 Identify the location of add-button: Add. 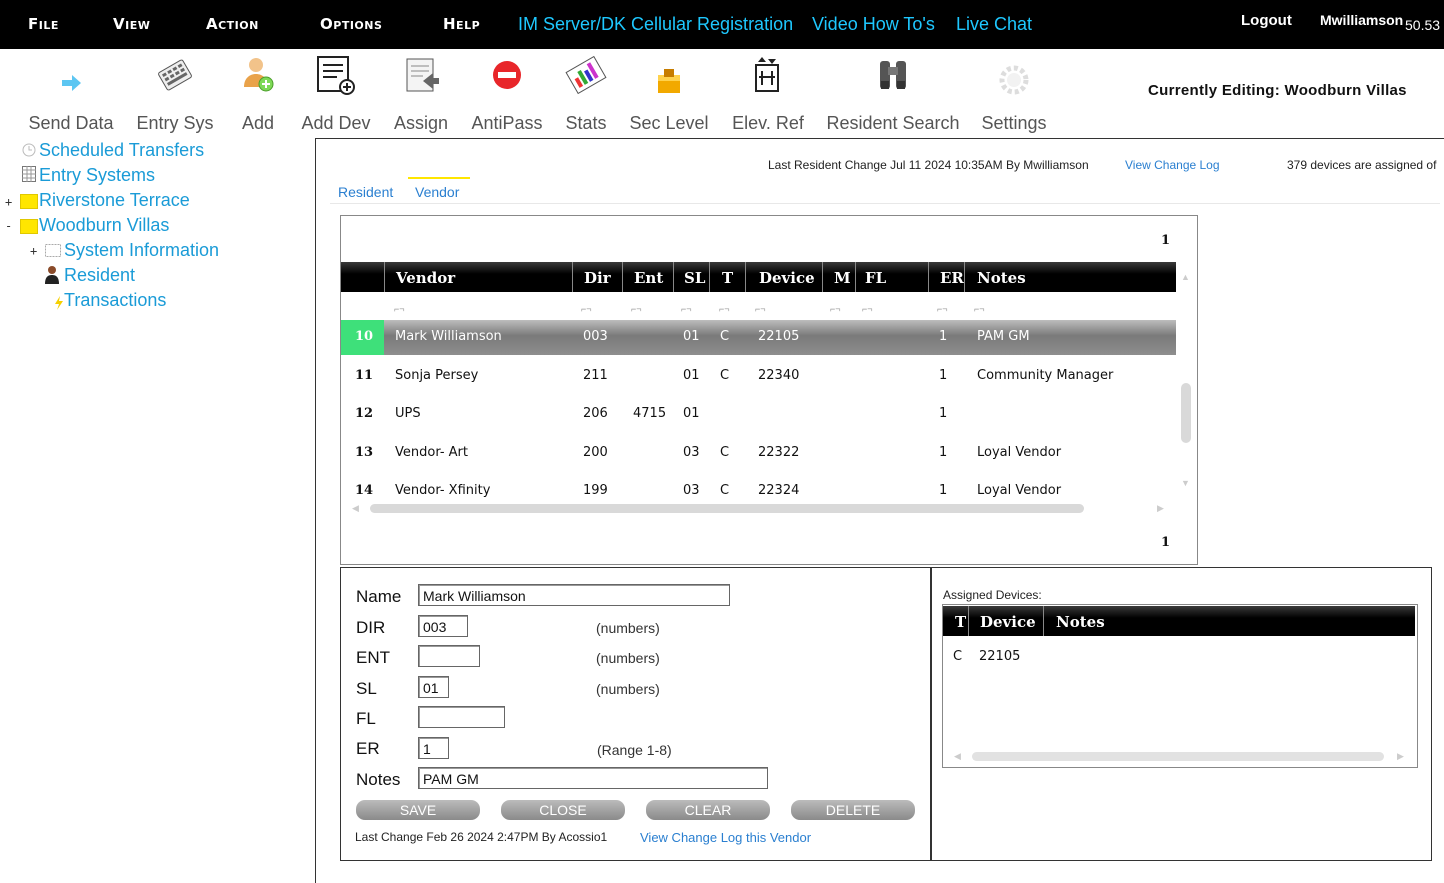
(258, 95).